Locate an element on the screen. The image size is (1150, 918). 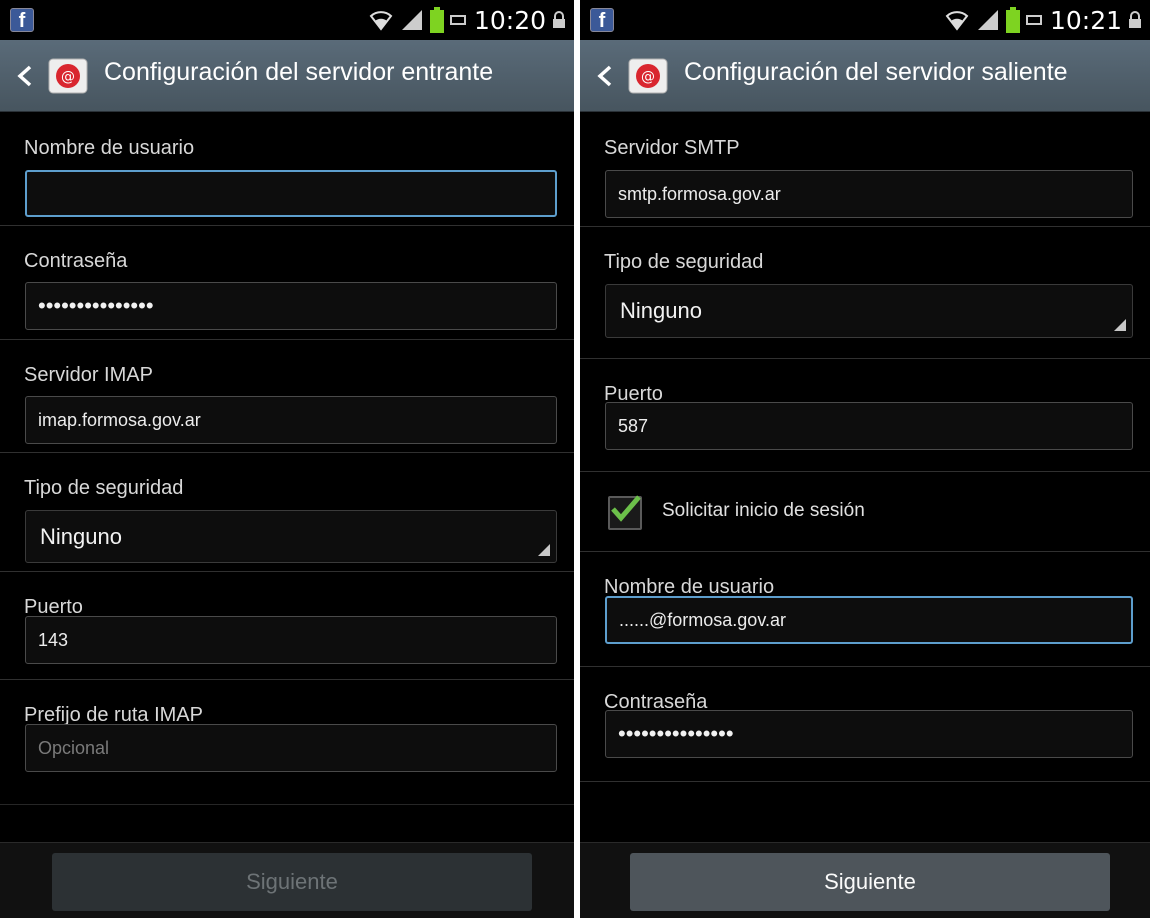
port-input: 143 is located at coordinates (291, 640).